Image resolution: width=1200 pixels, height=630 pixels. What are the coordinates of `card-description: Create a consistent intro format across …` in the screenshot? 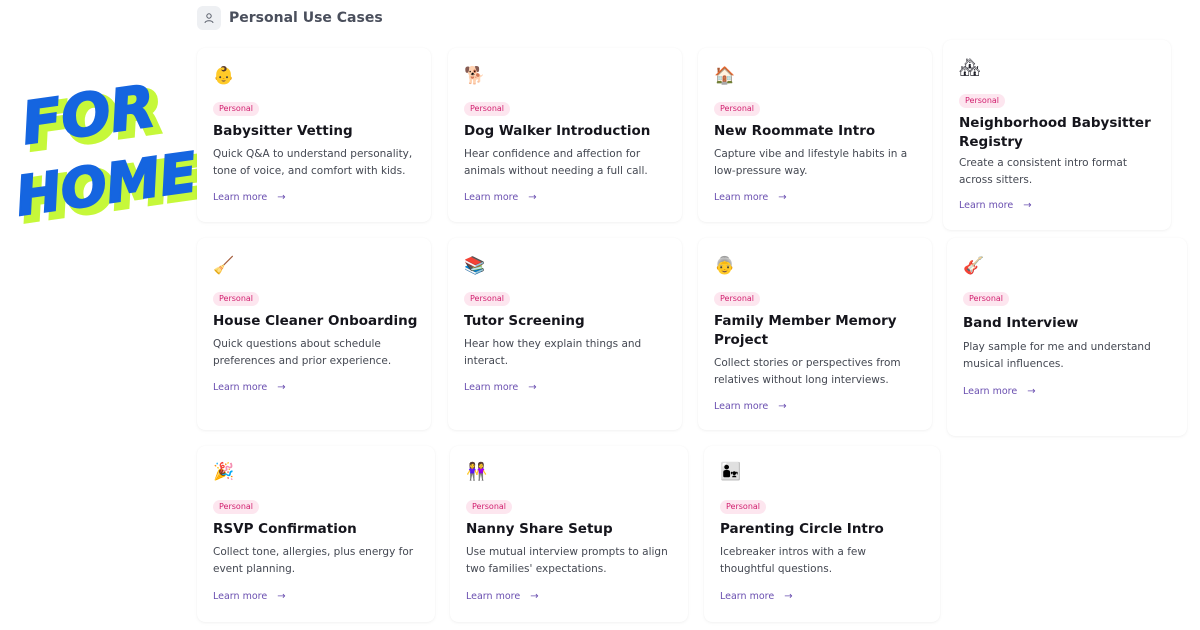 It's located at (1043, 171).